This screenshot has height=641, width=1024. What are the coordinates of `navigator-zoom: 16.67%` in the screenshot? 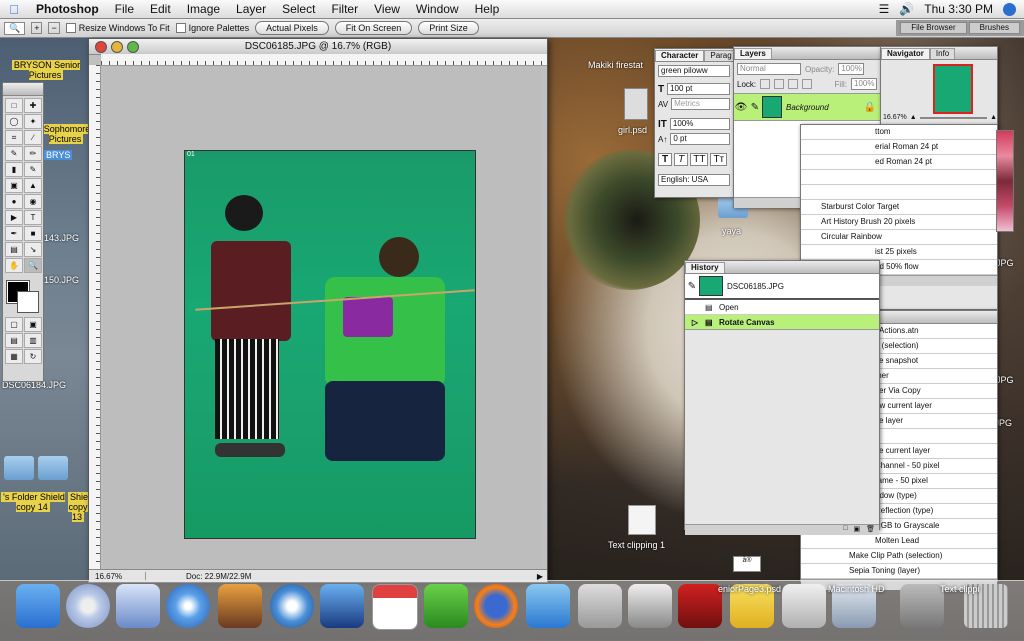 It's located at (895, 117).